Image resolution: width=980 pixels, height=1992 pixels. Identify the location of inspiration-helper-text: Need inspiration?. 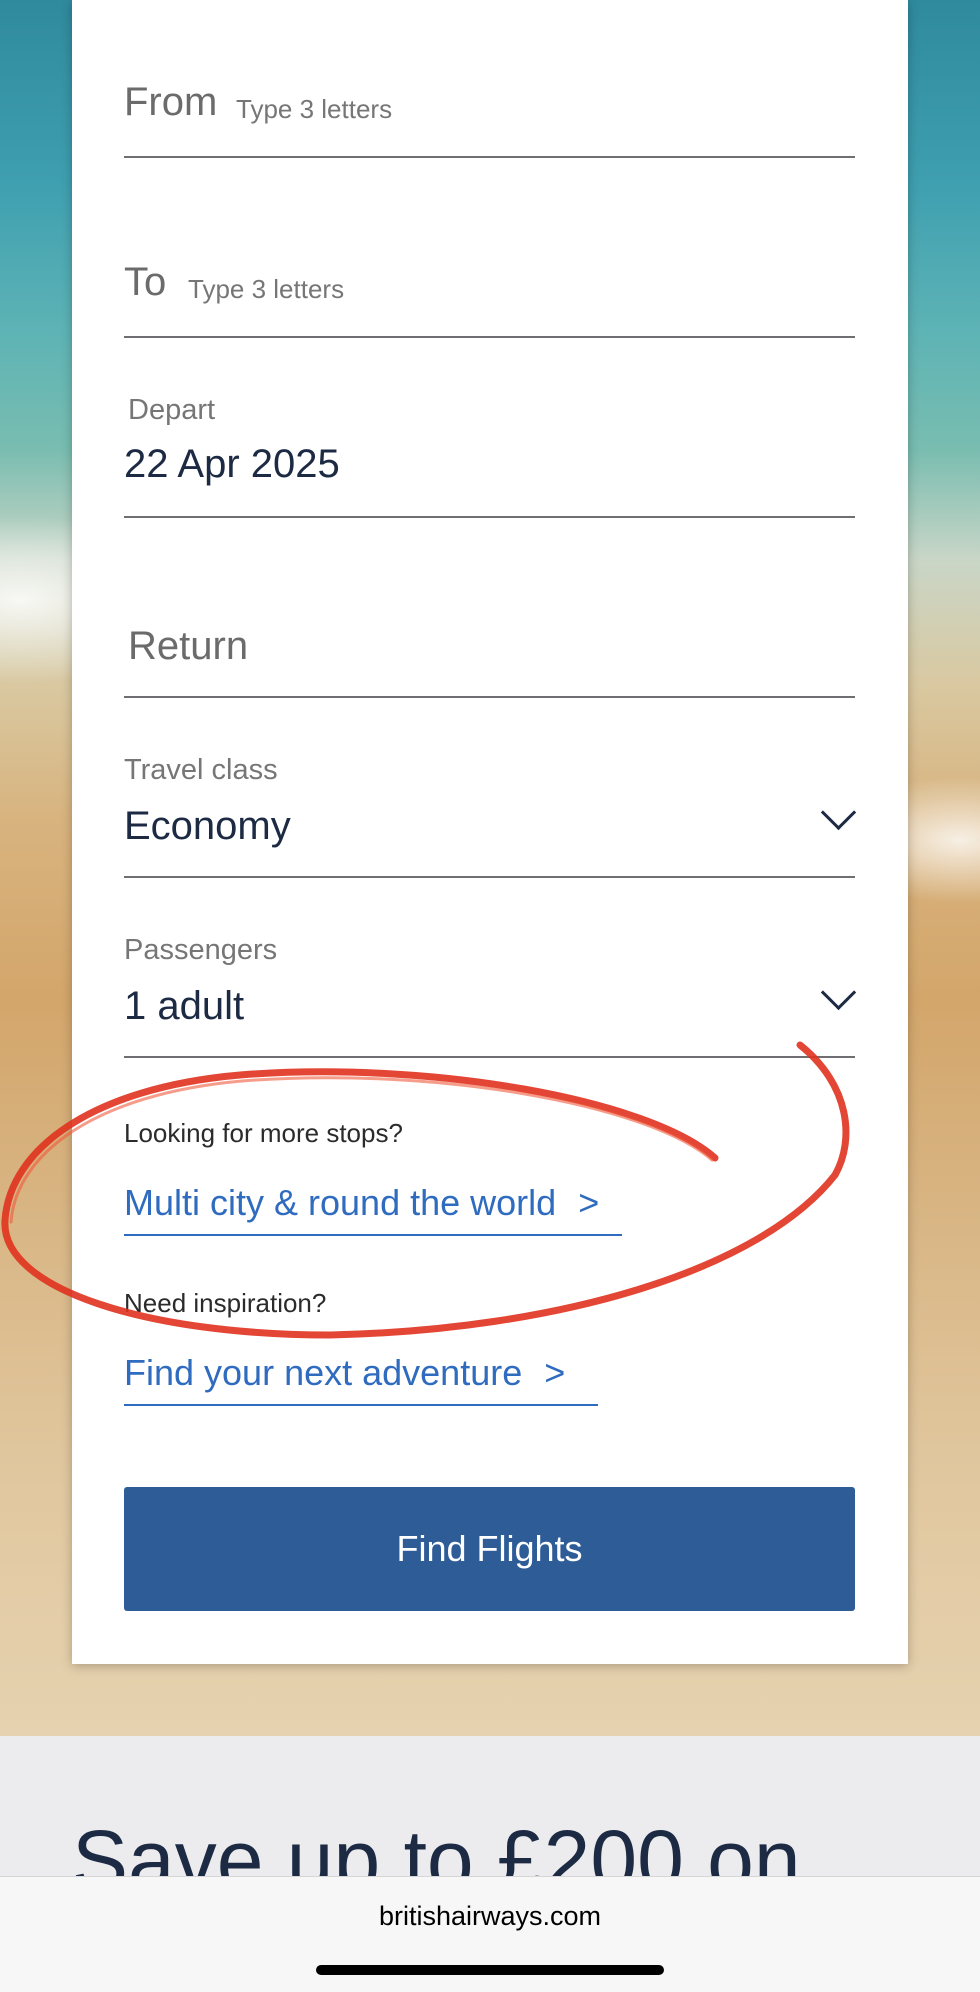
(225, 1303).